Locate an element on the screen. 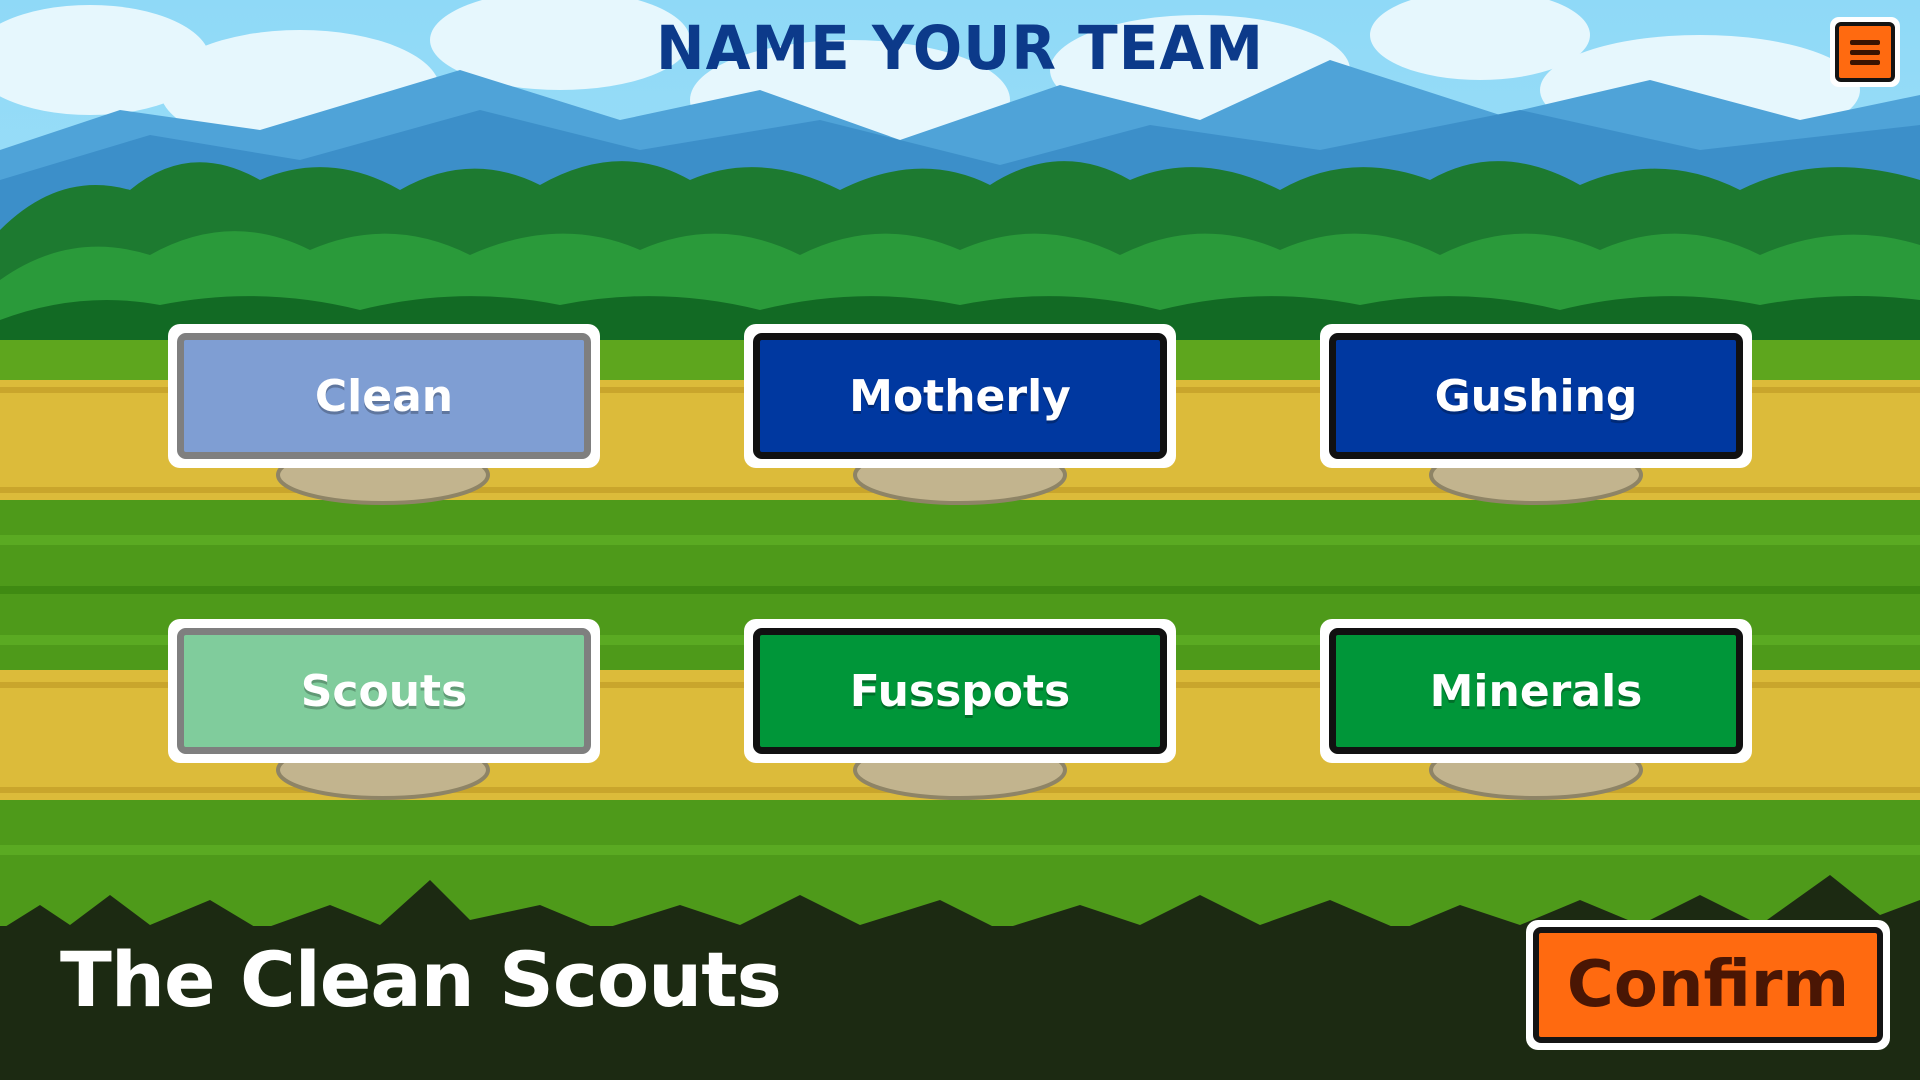 This screenshot has width=1920, height=1080. option-label: Motherly is located at coordinates (960, 396).